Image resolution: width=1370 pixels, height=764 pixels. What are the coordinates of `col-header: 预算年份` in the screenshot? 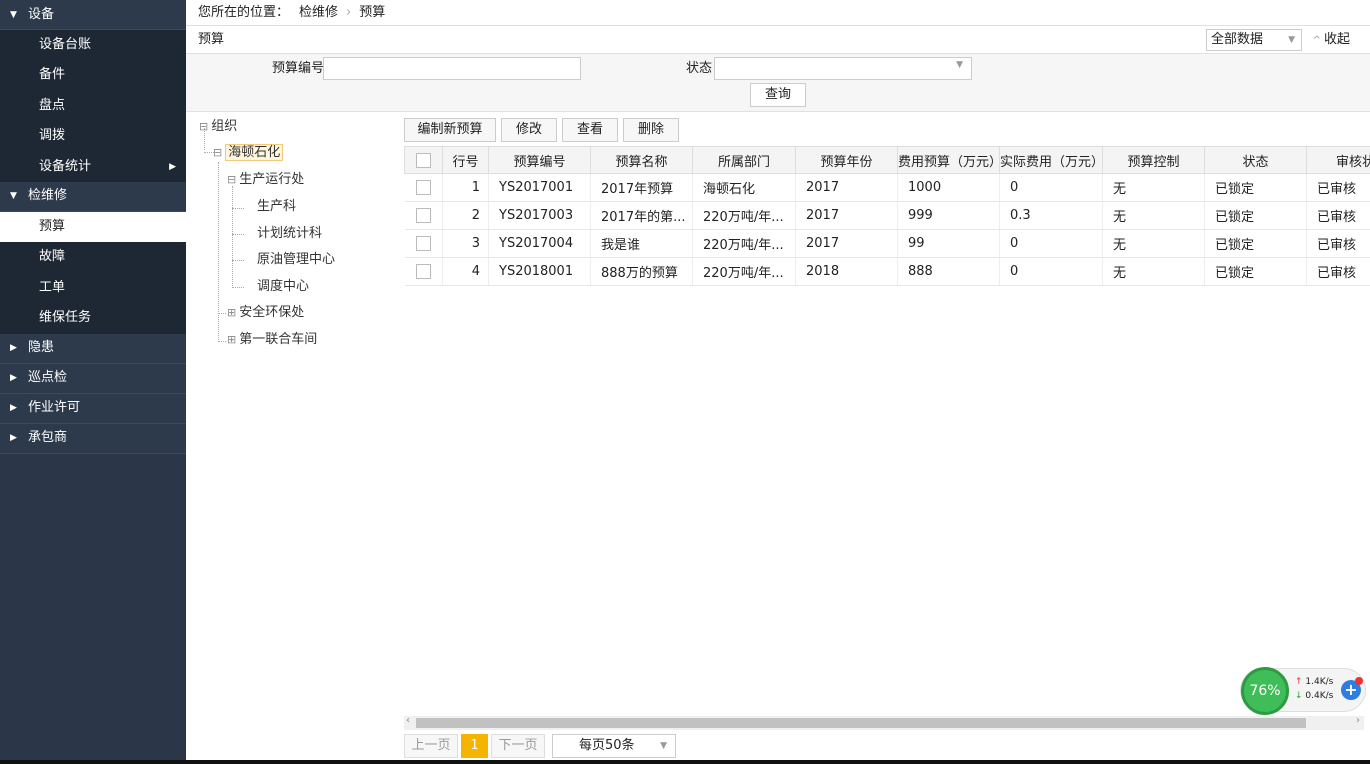 It's located at (846, 160).